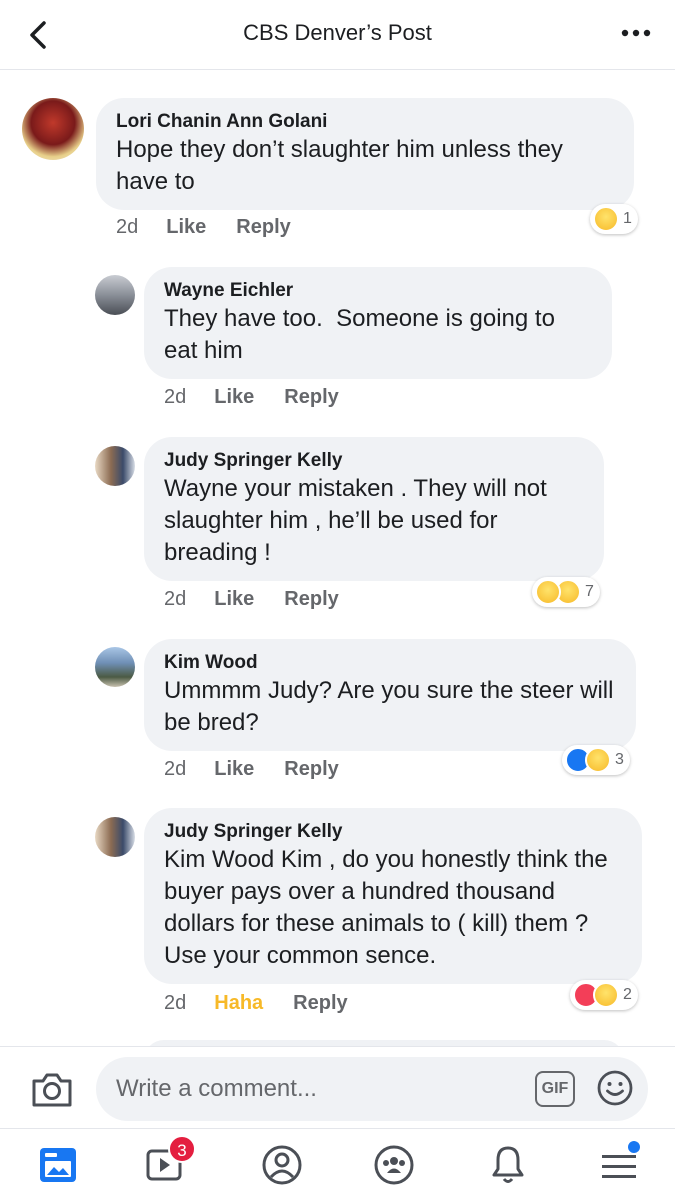  What do you see at coordinates (634, 1147) in the screenshot?
I see `notification-dot` at bounding box center [634, 1147].